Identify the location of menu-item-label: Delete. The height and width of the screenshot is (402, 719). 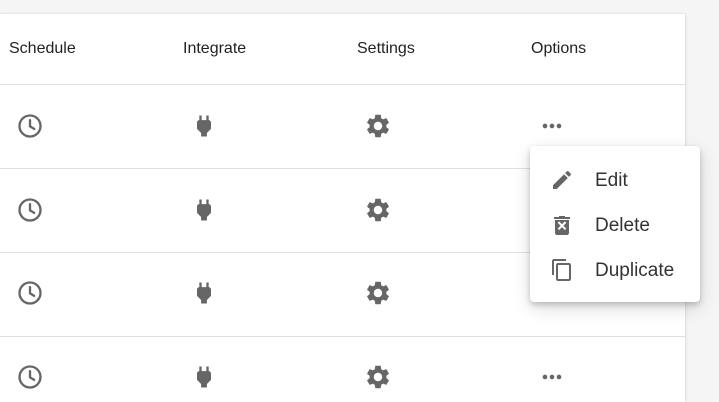
(622, 225).